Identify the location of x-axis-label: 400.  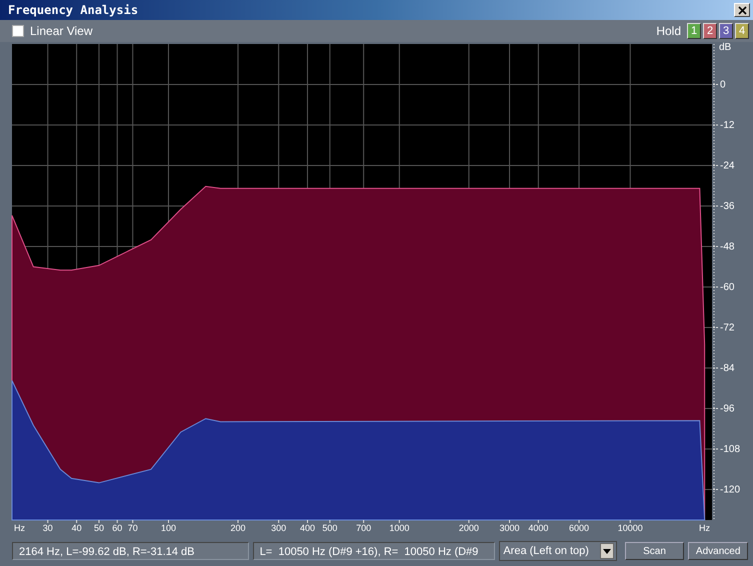
(307, 528).